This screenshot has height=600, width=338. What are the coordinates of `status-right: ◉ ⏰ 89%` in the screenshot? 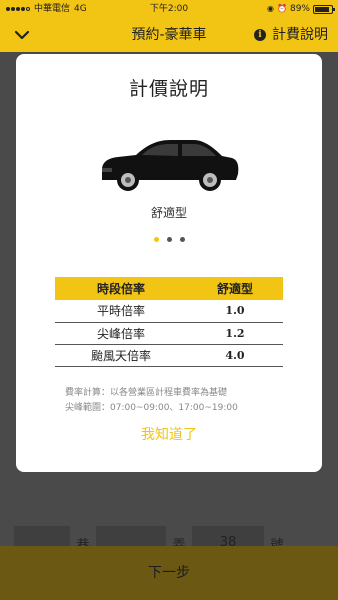 It's located at (301, 9).